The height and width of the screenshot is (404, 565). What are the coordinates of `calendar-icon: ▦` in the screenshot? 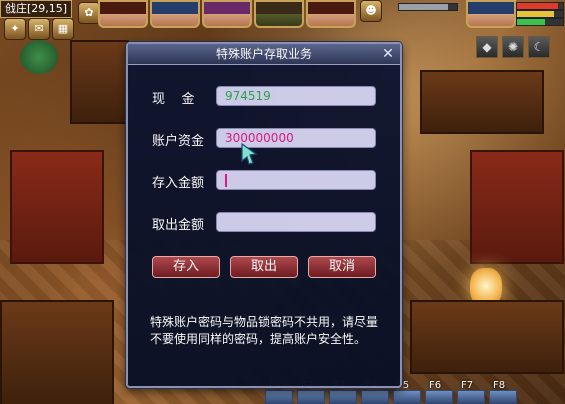 It's located at (63, 29).